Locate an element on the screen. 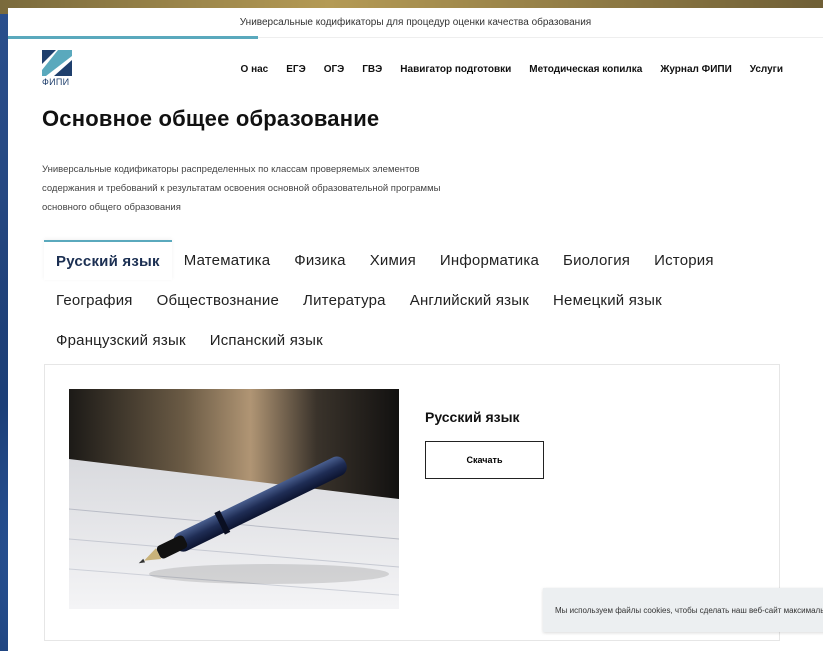 Image resolution: width=823 pixels, height=651 pixels. tab-french: Французский язык is located at coordinates (121, 340).